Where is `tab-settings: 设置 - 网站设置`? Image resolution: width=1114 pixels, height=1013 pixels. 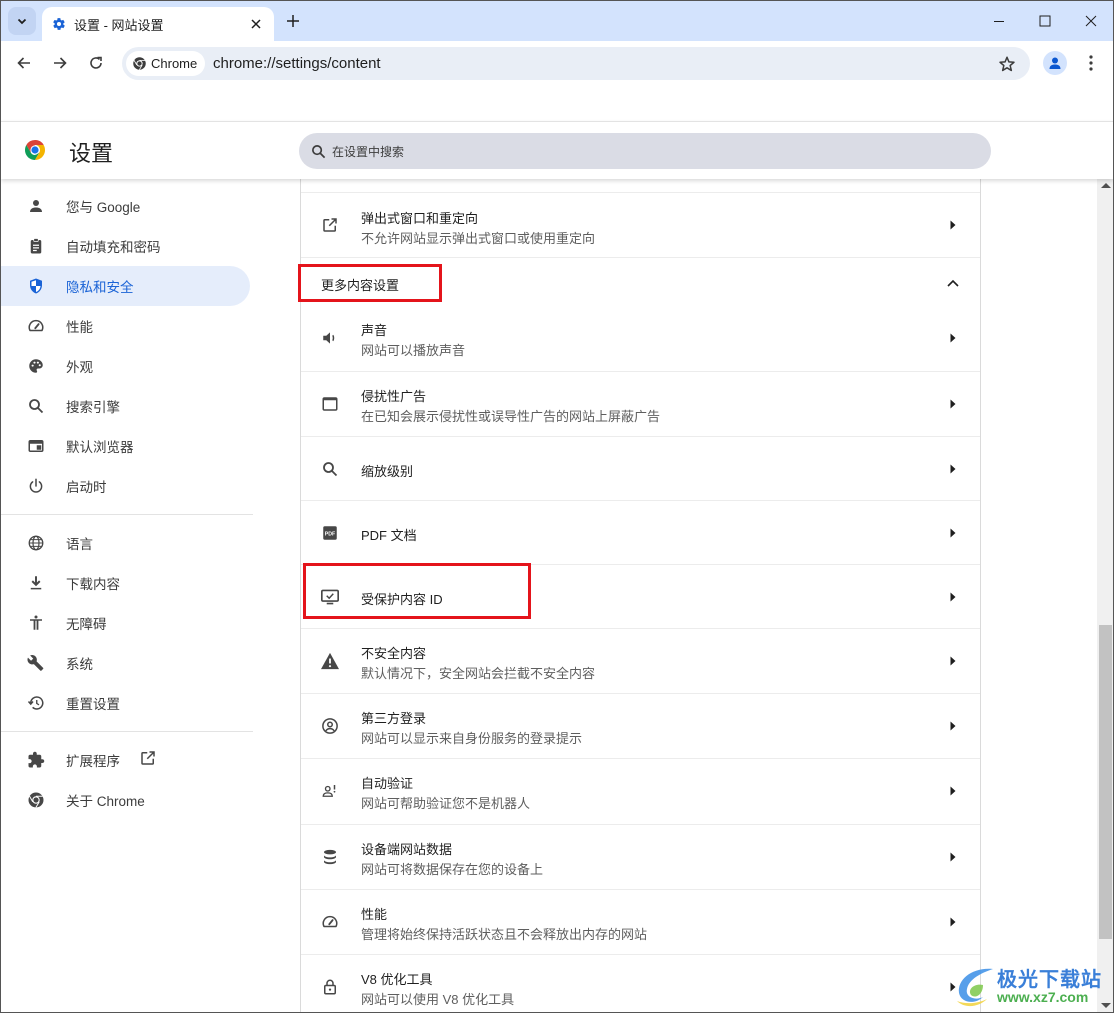 tab-settings: 设置 - 网站设置 is located at coordinates (158, 24).